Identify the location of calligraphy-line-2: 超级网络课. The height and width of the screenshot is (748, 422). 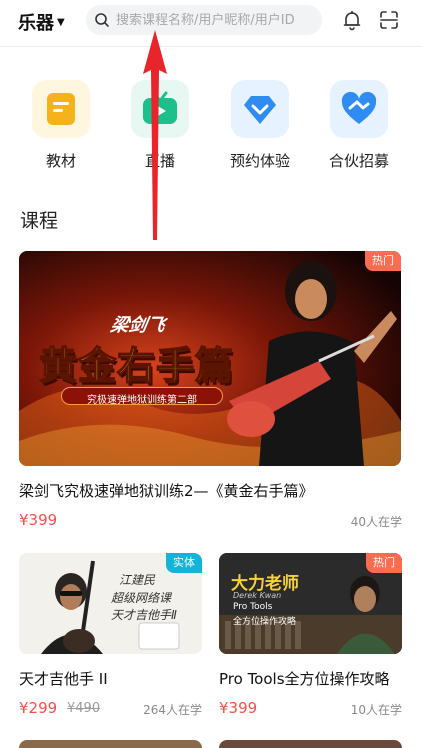
(141, 598).